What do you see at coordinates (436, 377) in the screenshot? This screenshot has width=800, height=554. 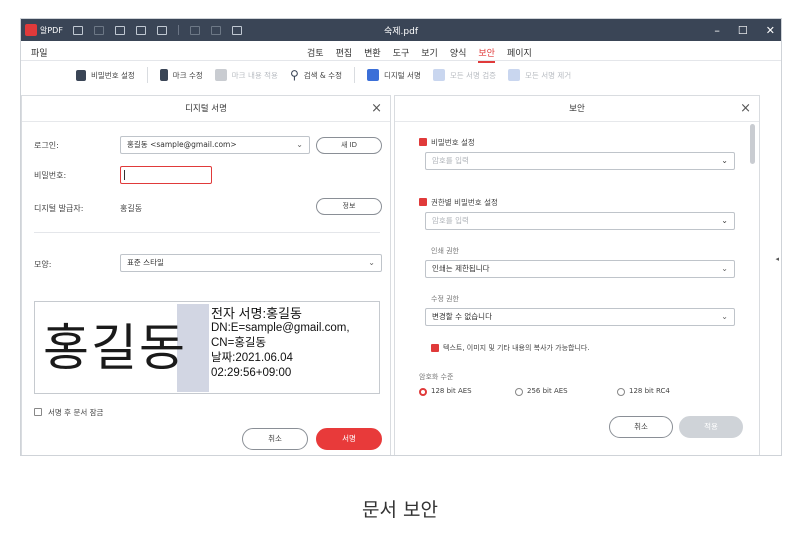 I see `encryption-label: 암호화 수준` at bounding box center [436, 377].